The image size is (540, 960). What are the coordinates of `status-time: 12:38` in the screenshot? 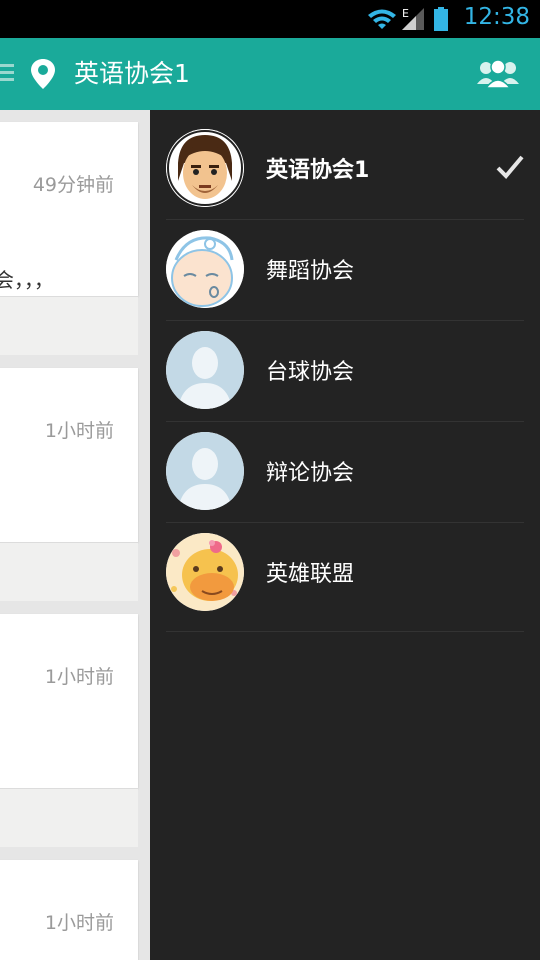 It's located at (496, 17).